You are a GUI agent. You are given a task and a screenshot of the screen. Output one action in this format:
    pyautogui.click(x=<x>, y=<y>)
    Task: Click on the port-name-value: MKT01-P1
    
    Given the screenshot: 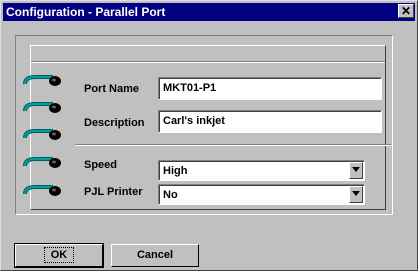 What is the action you would take?
    pyautogui.click(x=270, y=88)
    